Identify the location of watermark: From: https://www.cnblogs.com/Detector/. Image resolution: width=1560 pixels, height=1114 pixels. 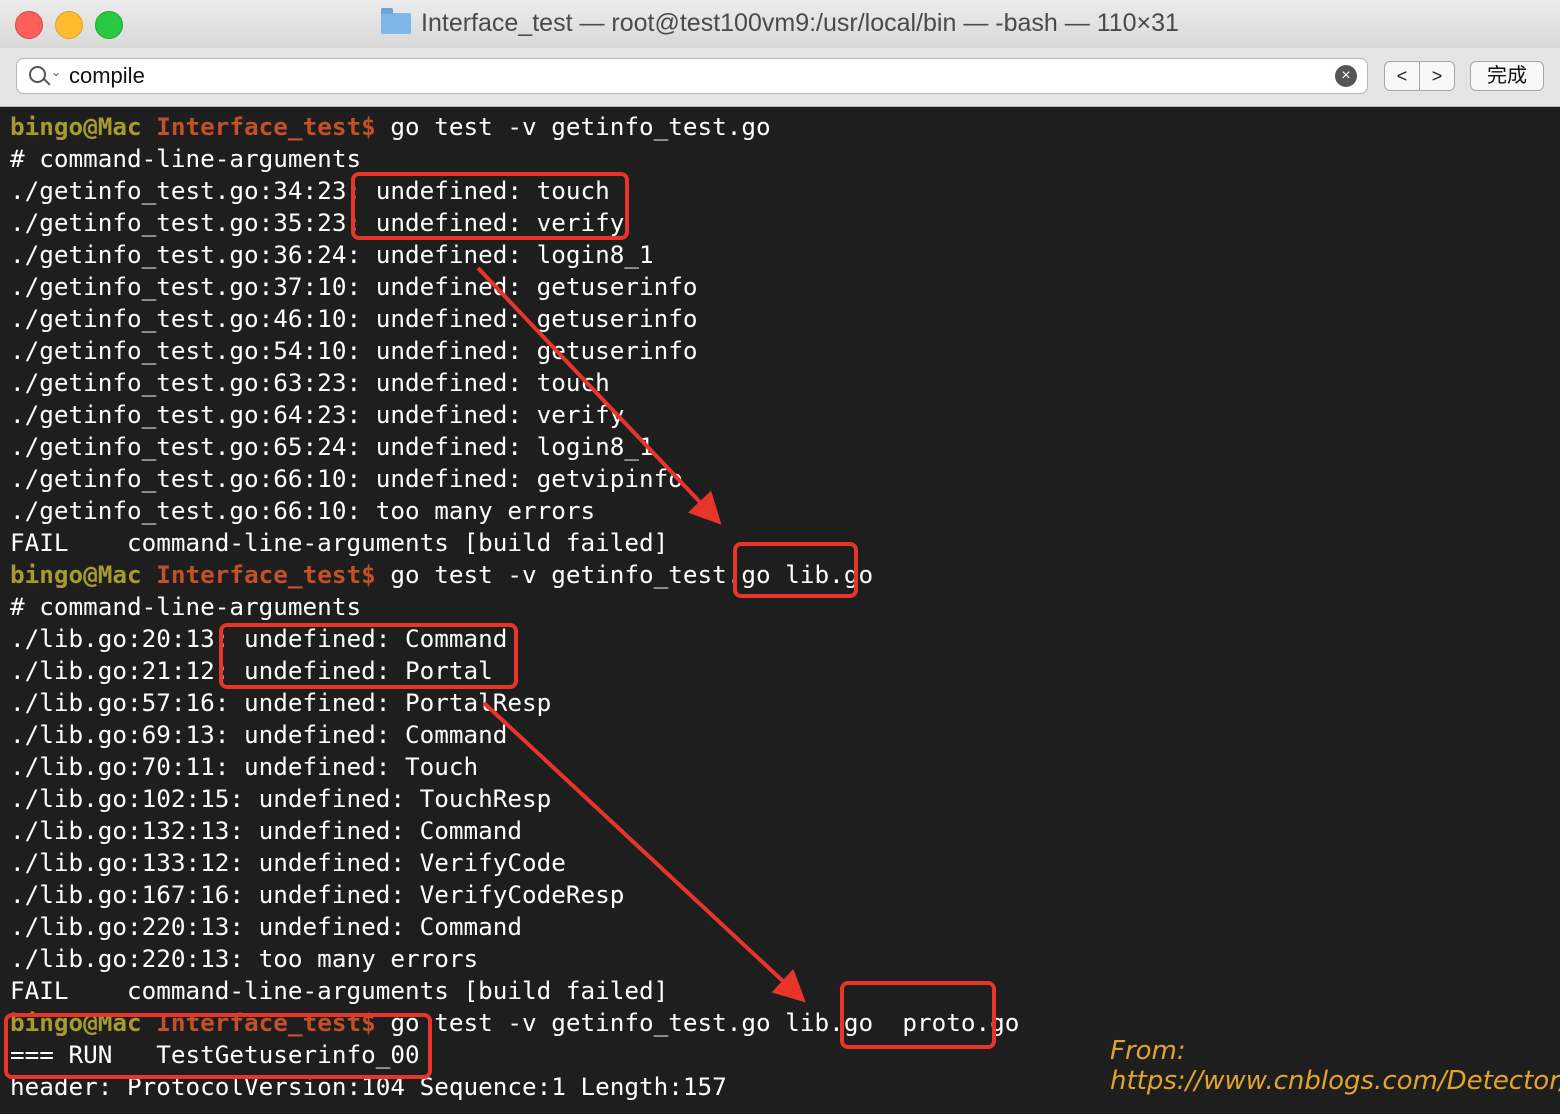
(1335, 1066).